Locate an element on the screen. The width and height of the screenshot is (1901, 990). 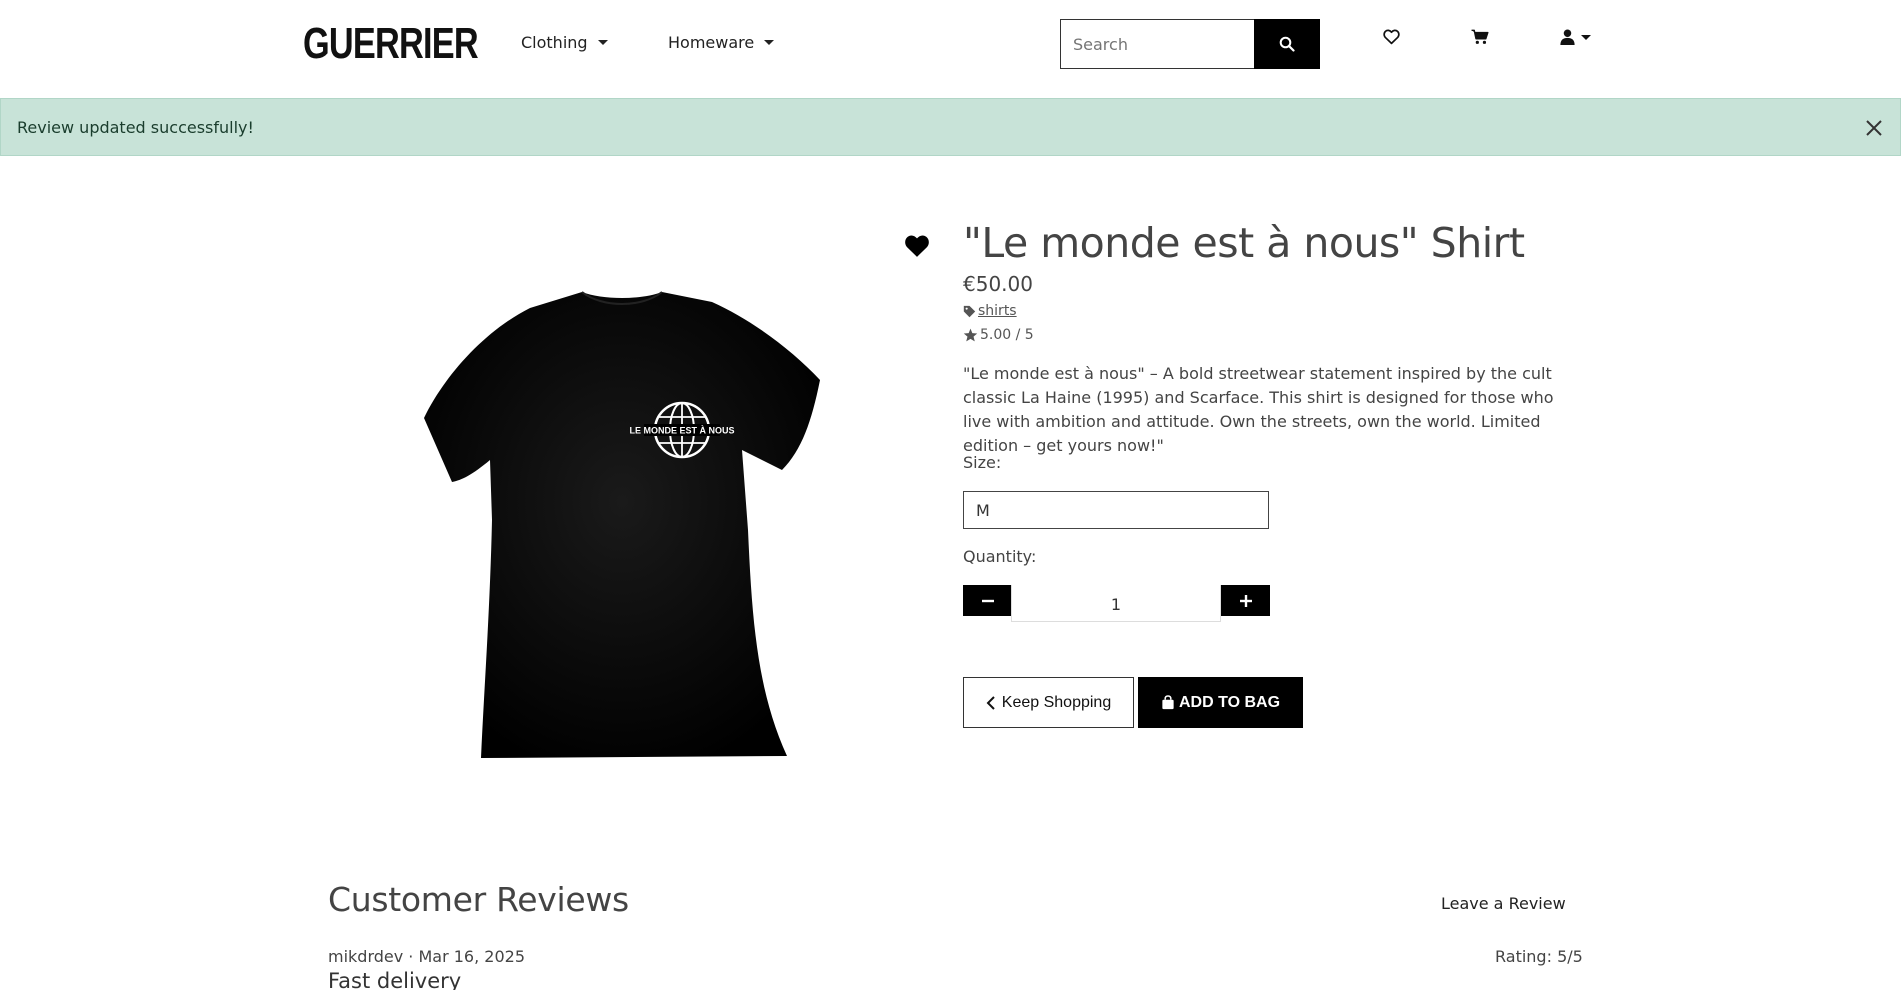
cart-link is located at coordinates (1480, 37).